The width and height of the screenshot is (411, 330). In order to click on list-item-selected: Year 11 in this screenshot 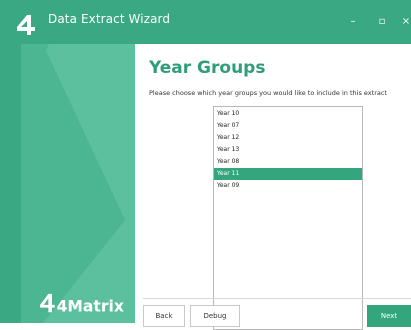, I will do `click(288, 174)`.